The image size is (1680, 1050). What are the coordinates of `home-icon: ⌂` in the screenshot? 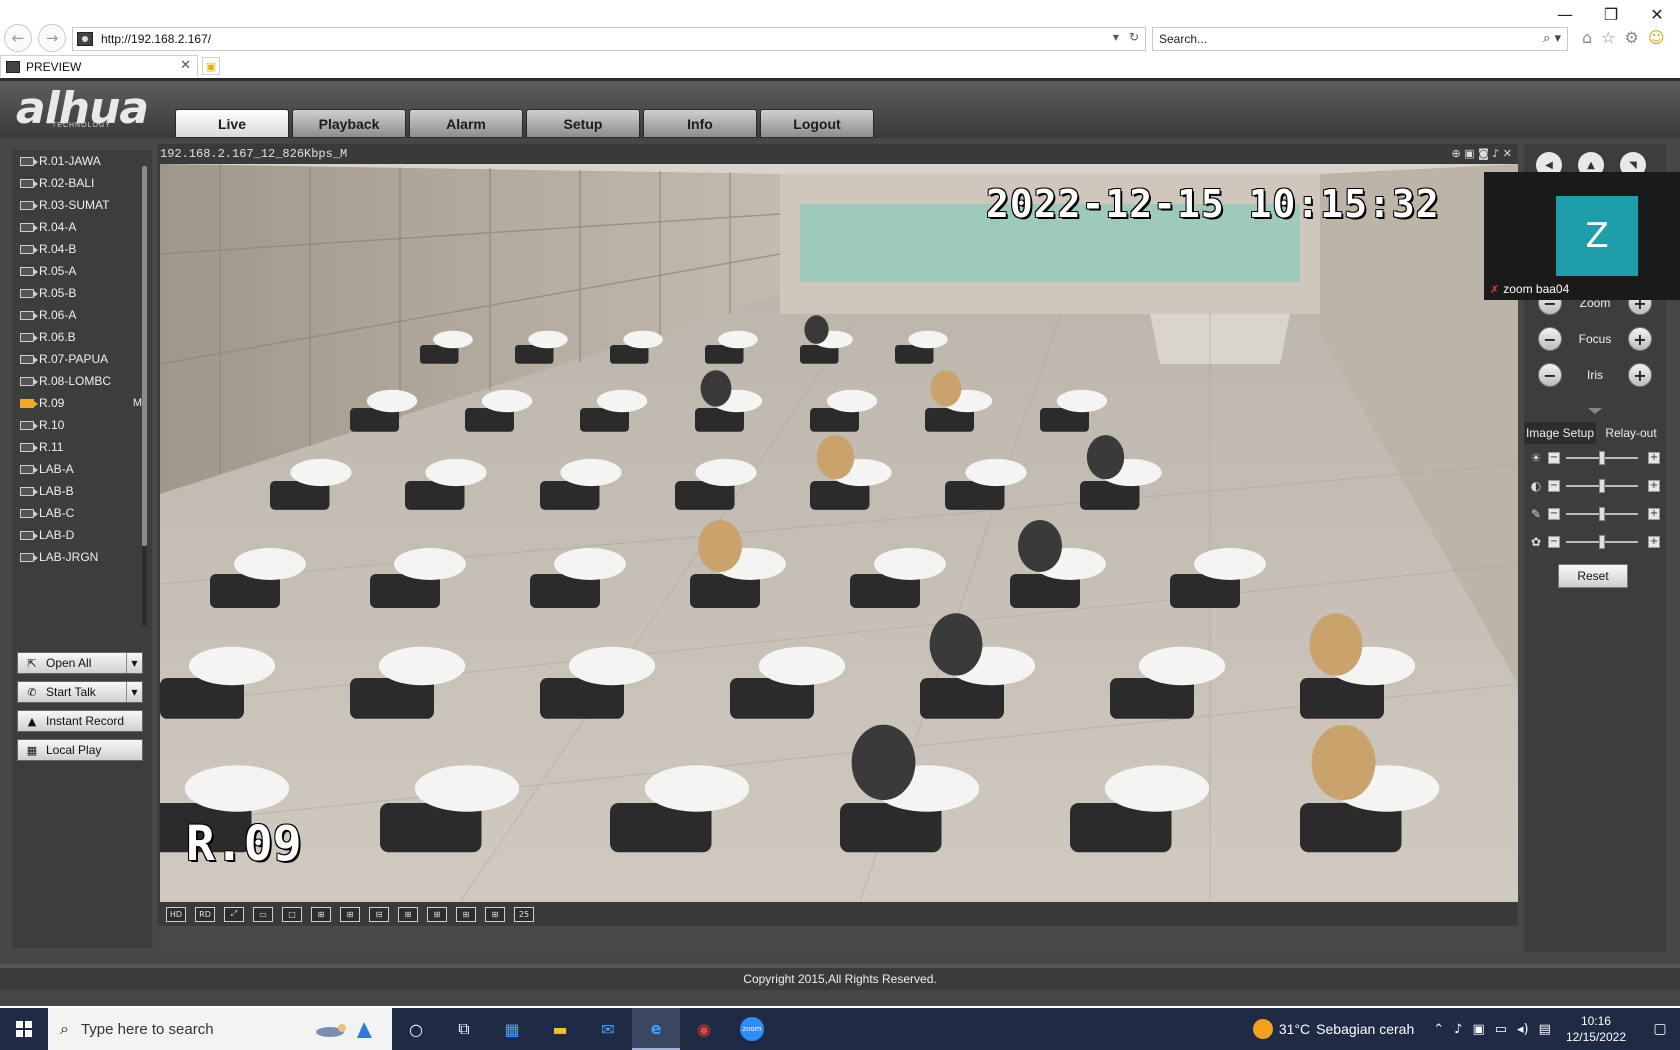 It's located at (1587, 37).